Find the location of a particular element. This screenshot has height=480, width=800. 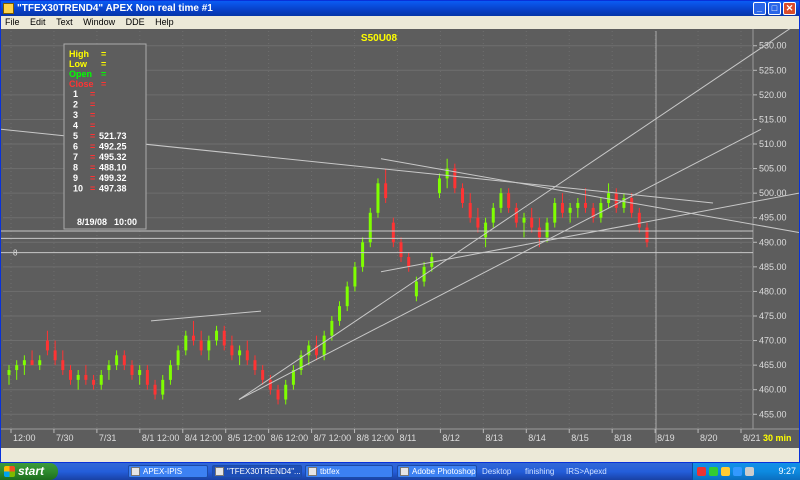

info-label: Open is located at coordinates (80, 74).